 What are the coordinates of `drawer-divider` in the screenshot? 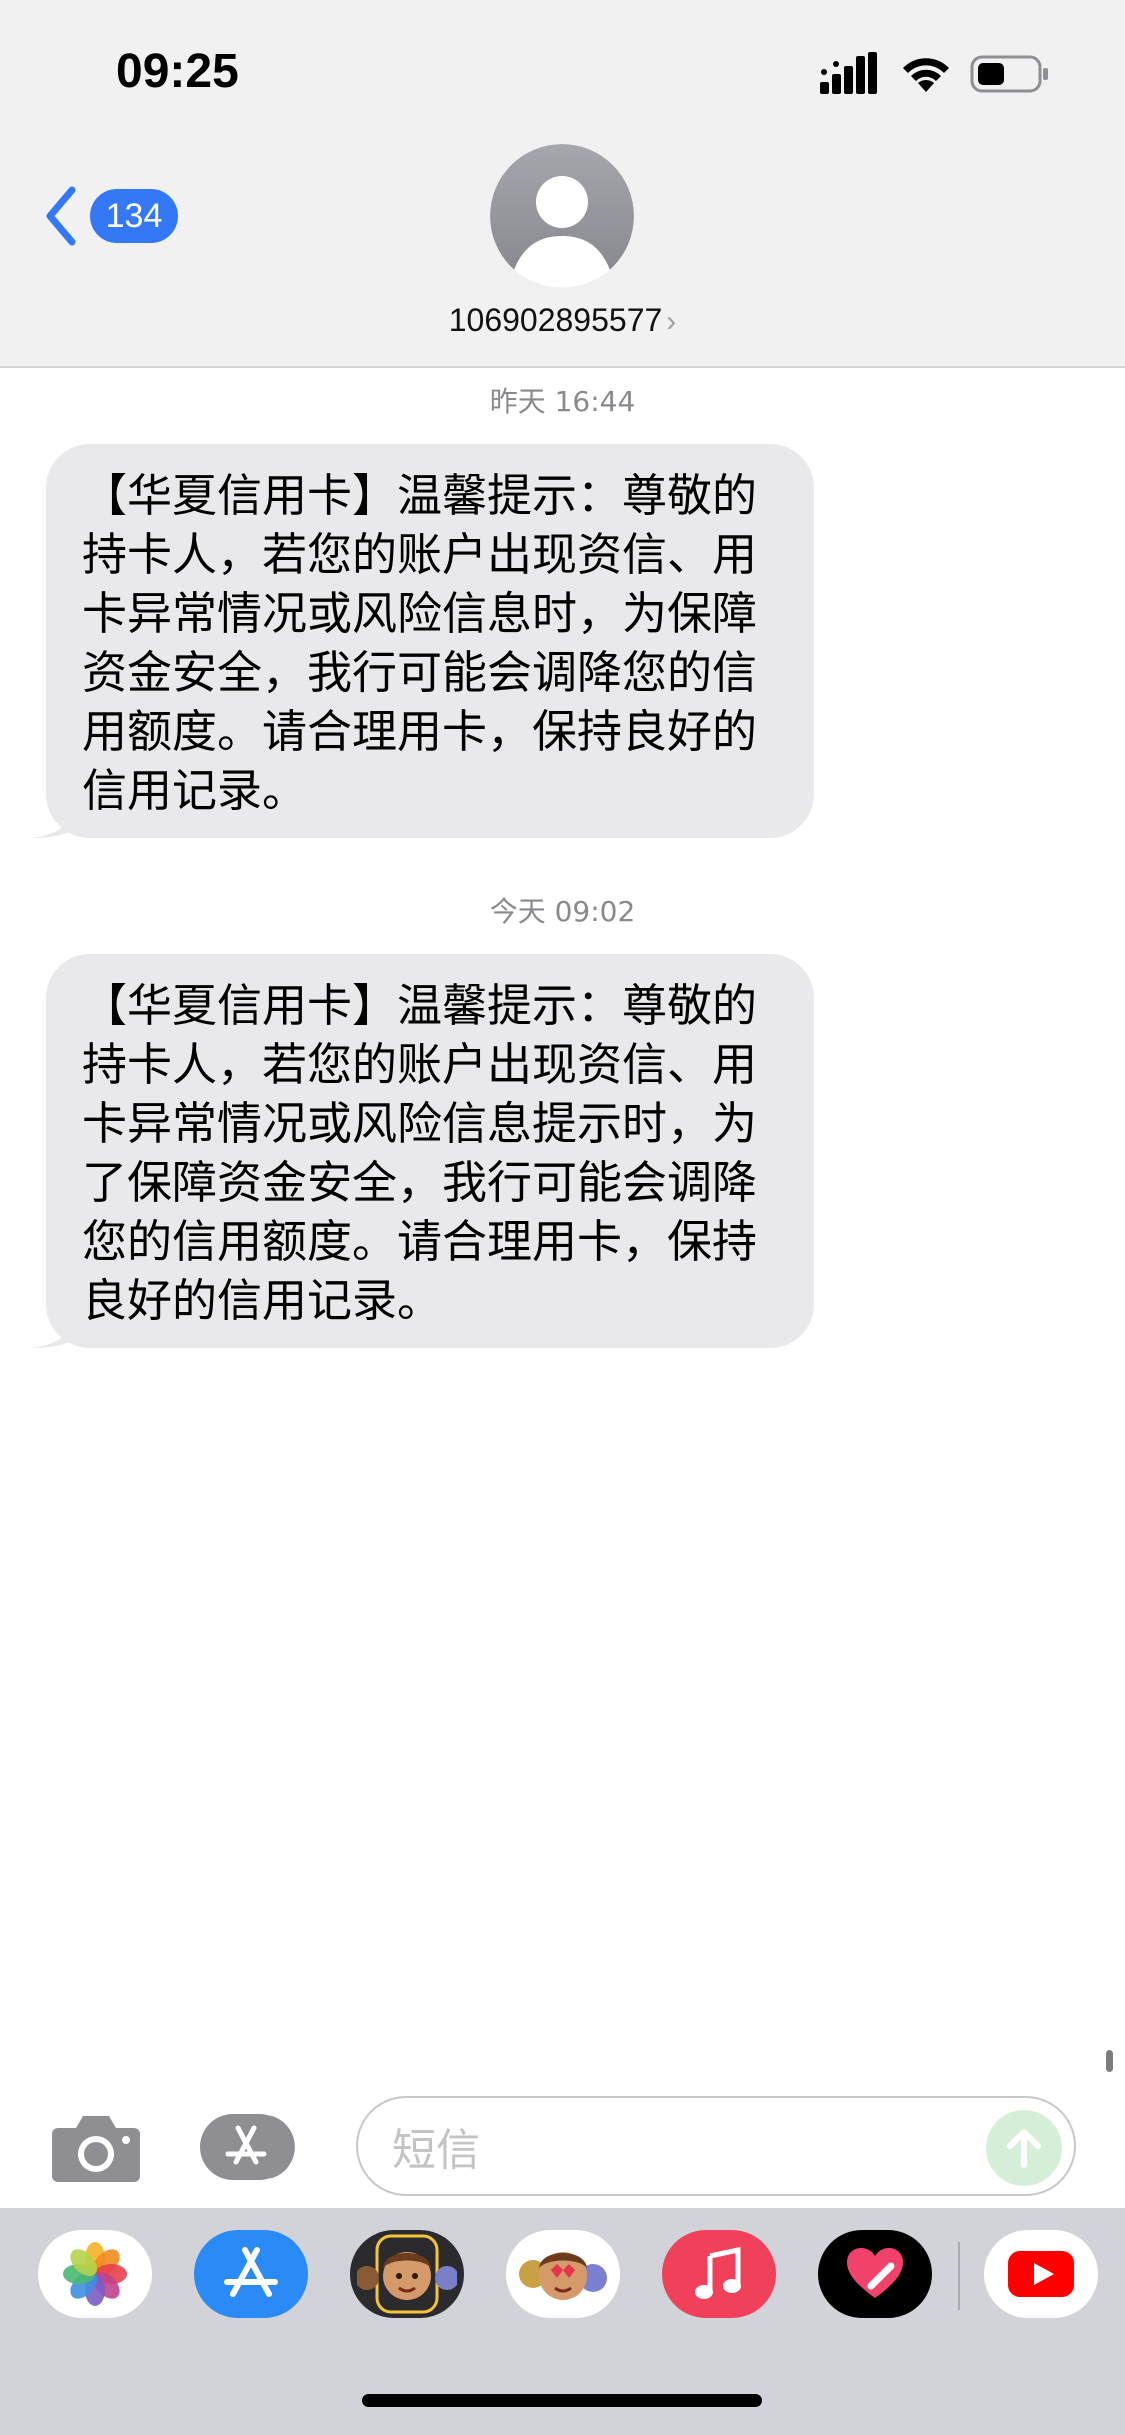 It's located at (959, 2276).